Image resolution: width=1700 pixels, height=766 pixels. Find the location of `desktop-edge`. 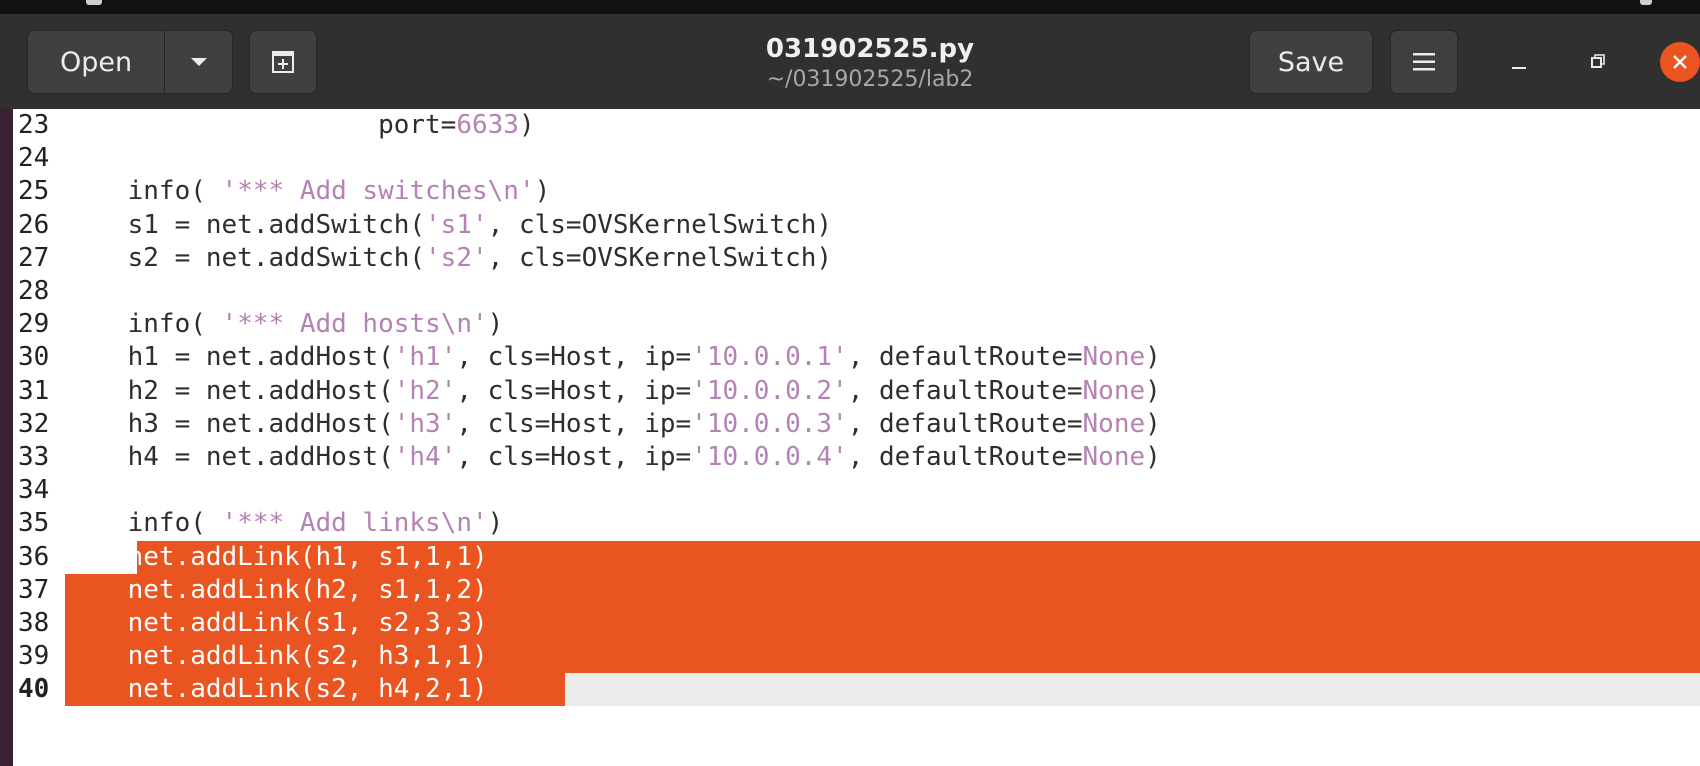

desktop-edge is located at coordinates (6, 437).